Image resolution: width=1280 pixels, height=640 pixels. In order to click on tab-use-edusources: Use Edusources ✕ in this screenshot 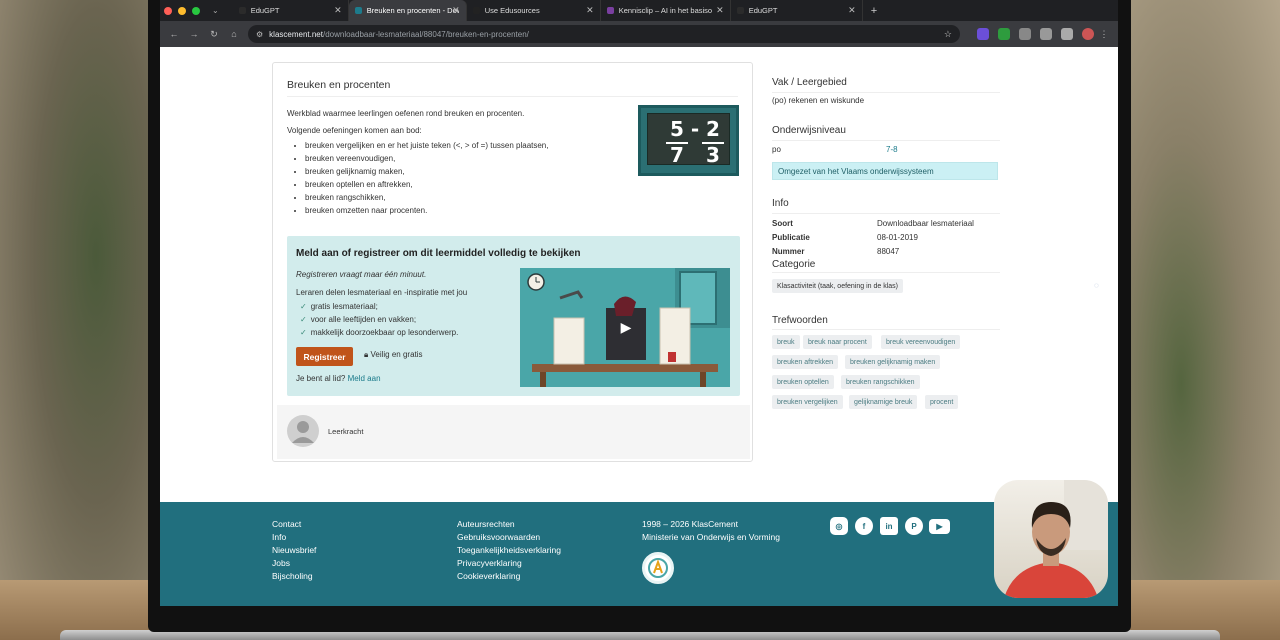, I will do `click(534, 10)`.